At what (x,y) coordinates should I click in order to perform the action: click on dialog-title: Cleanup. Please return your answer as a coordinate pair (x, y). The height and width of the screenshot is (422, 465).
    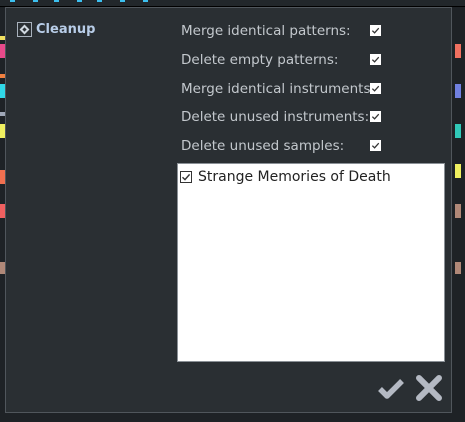
    Looking at the image, I should click on (56, 29).